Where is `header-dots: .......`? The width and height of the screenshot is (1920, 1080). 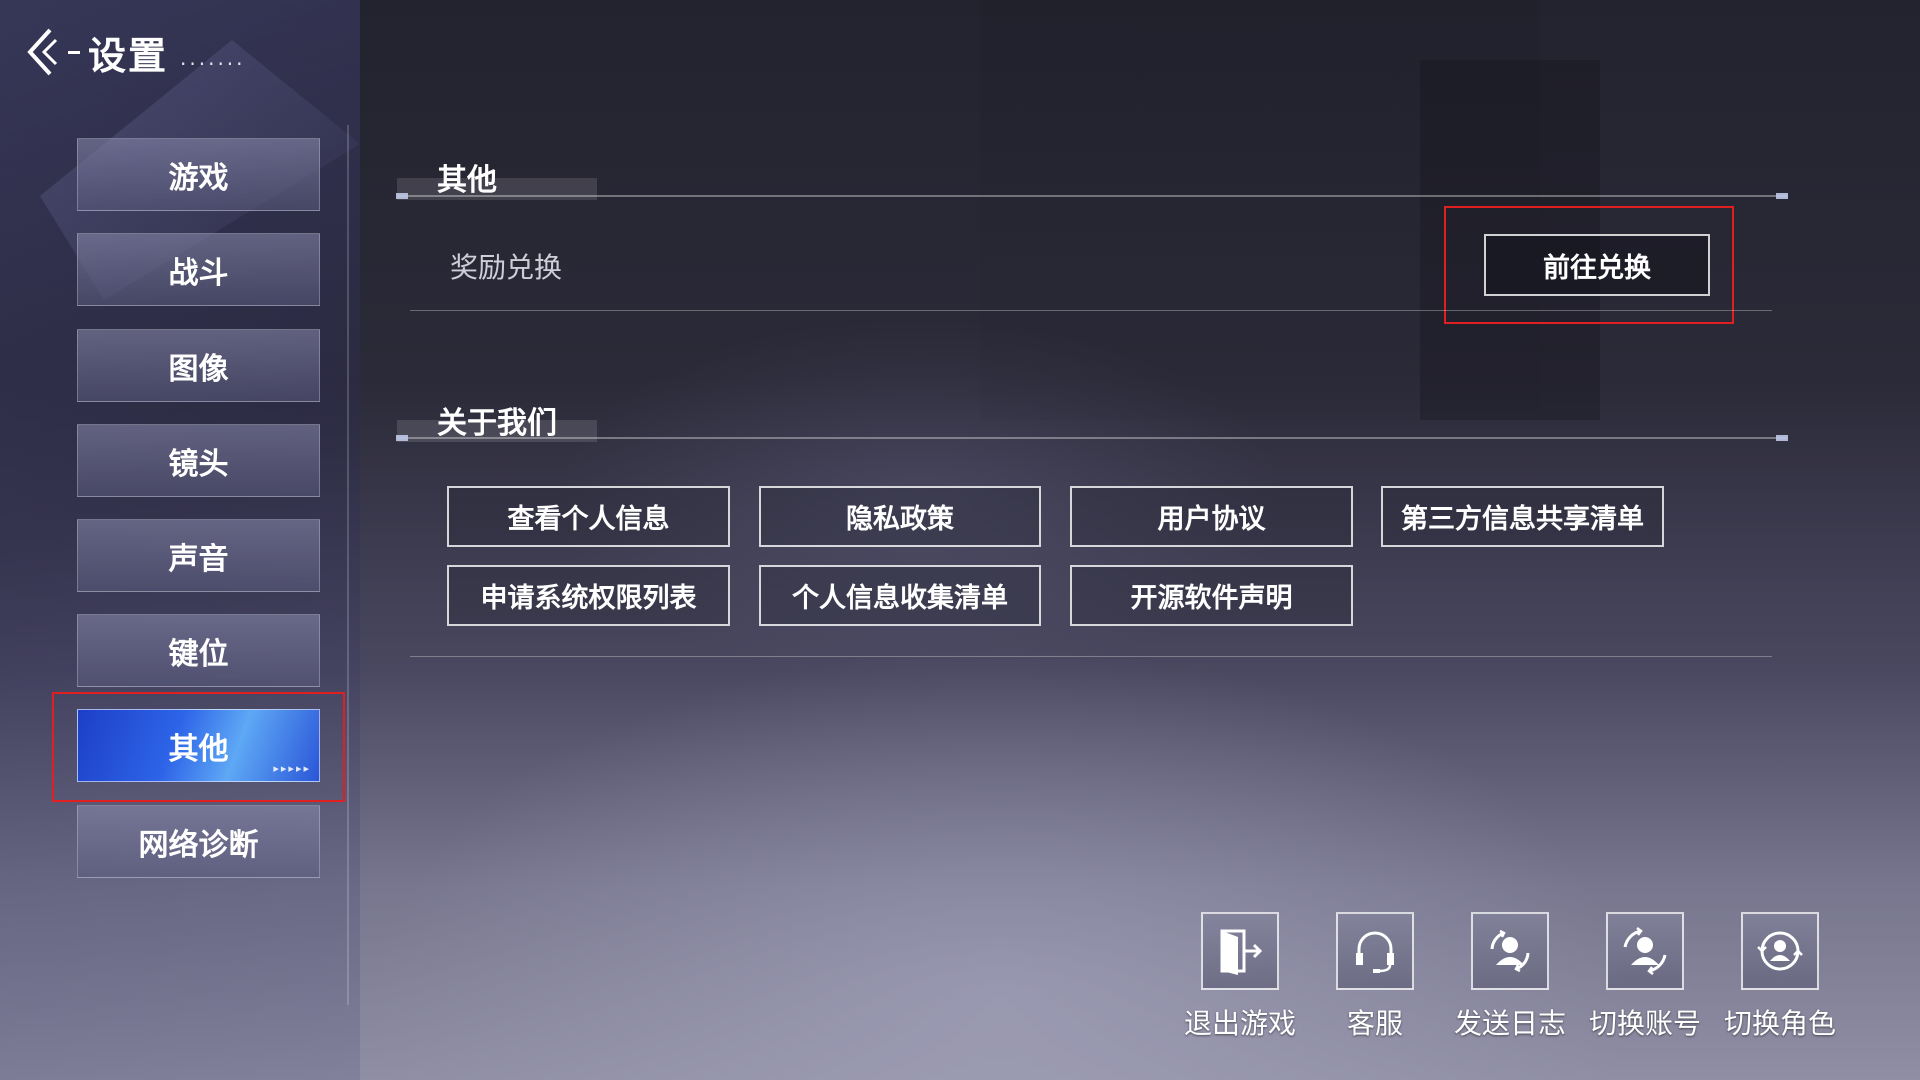
header-dots: ....... is located at coordinates (213, 58).